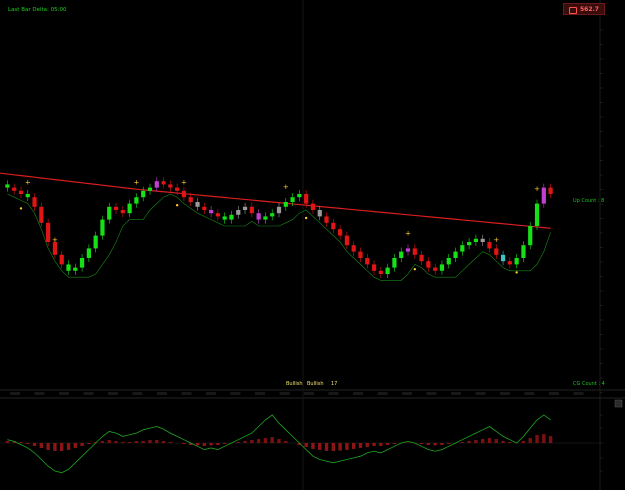 This screenshot has height=490, width=625. I want to click on header-title: Last Bar Delta: 05:00, so click(37, 10).